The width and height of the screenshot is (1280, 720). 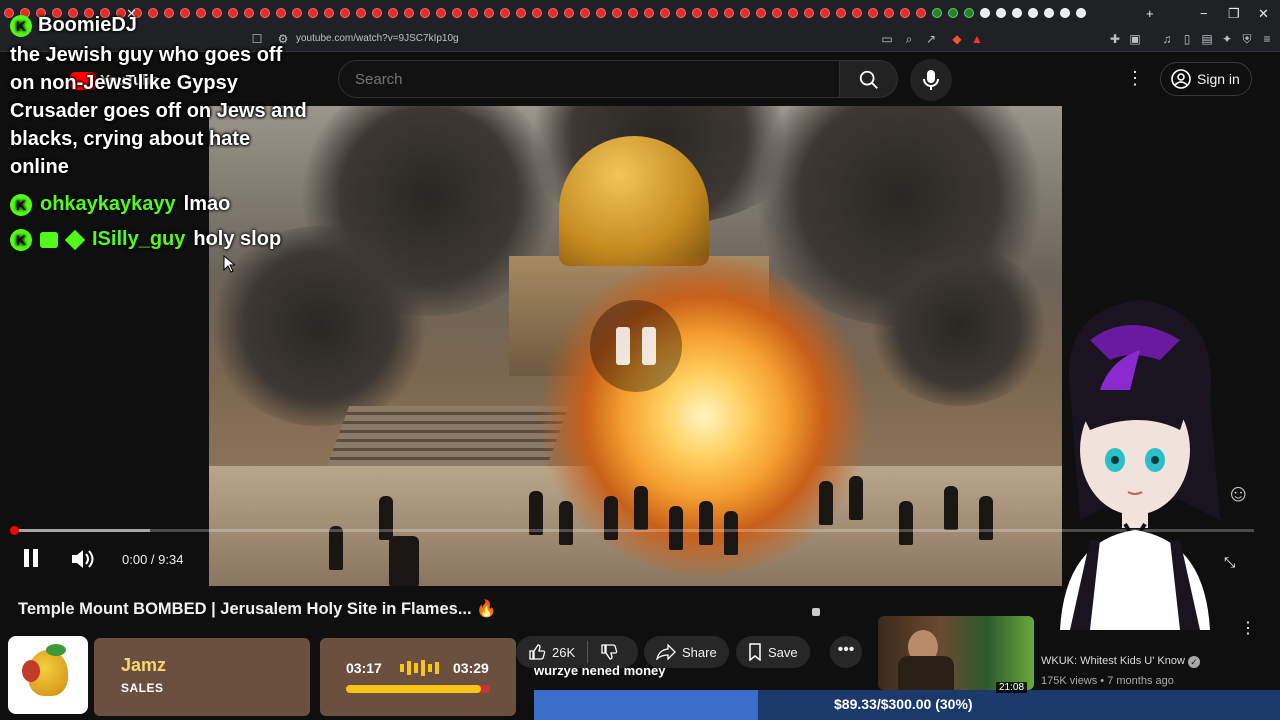 What do you see at coordinates (931, 39) in the screenshot?
I see `share-page-icon: ↗` at bounding box center [931, 39].